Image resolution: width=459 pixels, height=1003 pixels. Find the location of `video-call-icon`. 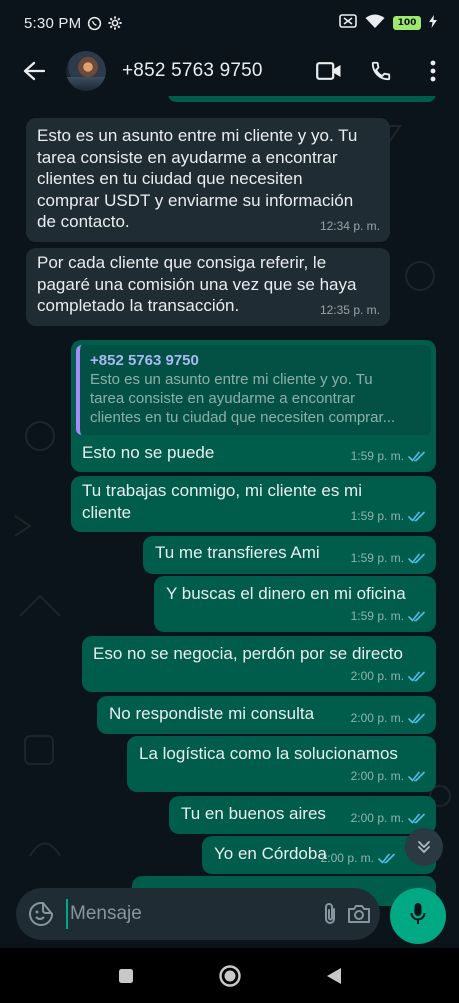

video-call-icon is located at coordinates (329, 71).